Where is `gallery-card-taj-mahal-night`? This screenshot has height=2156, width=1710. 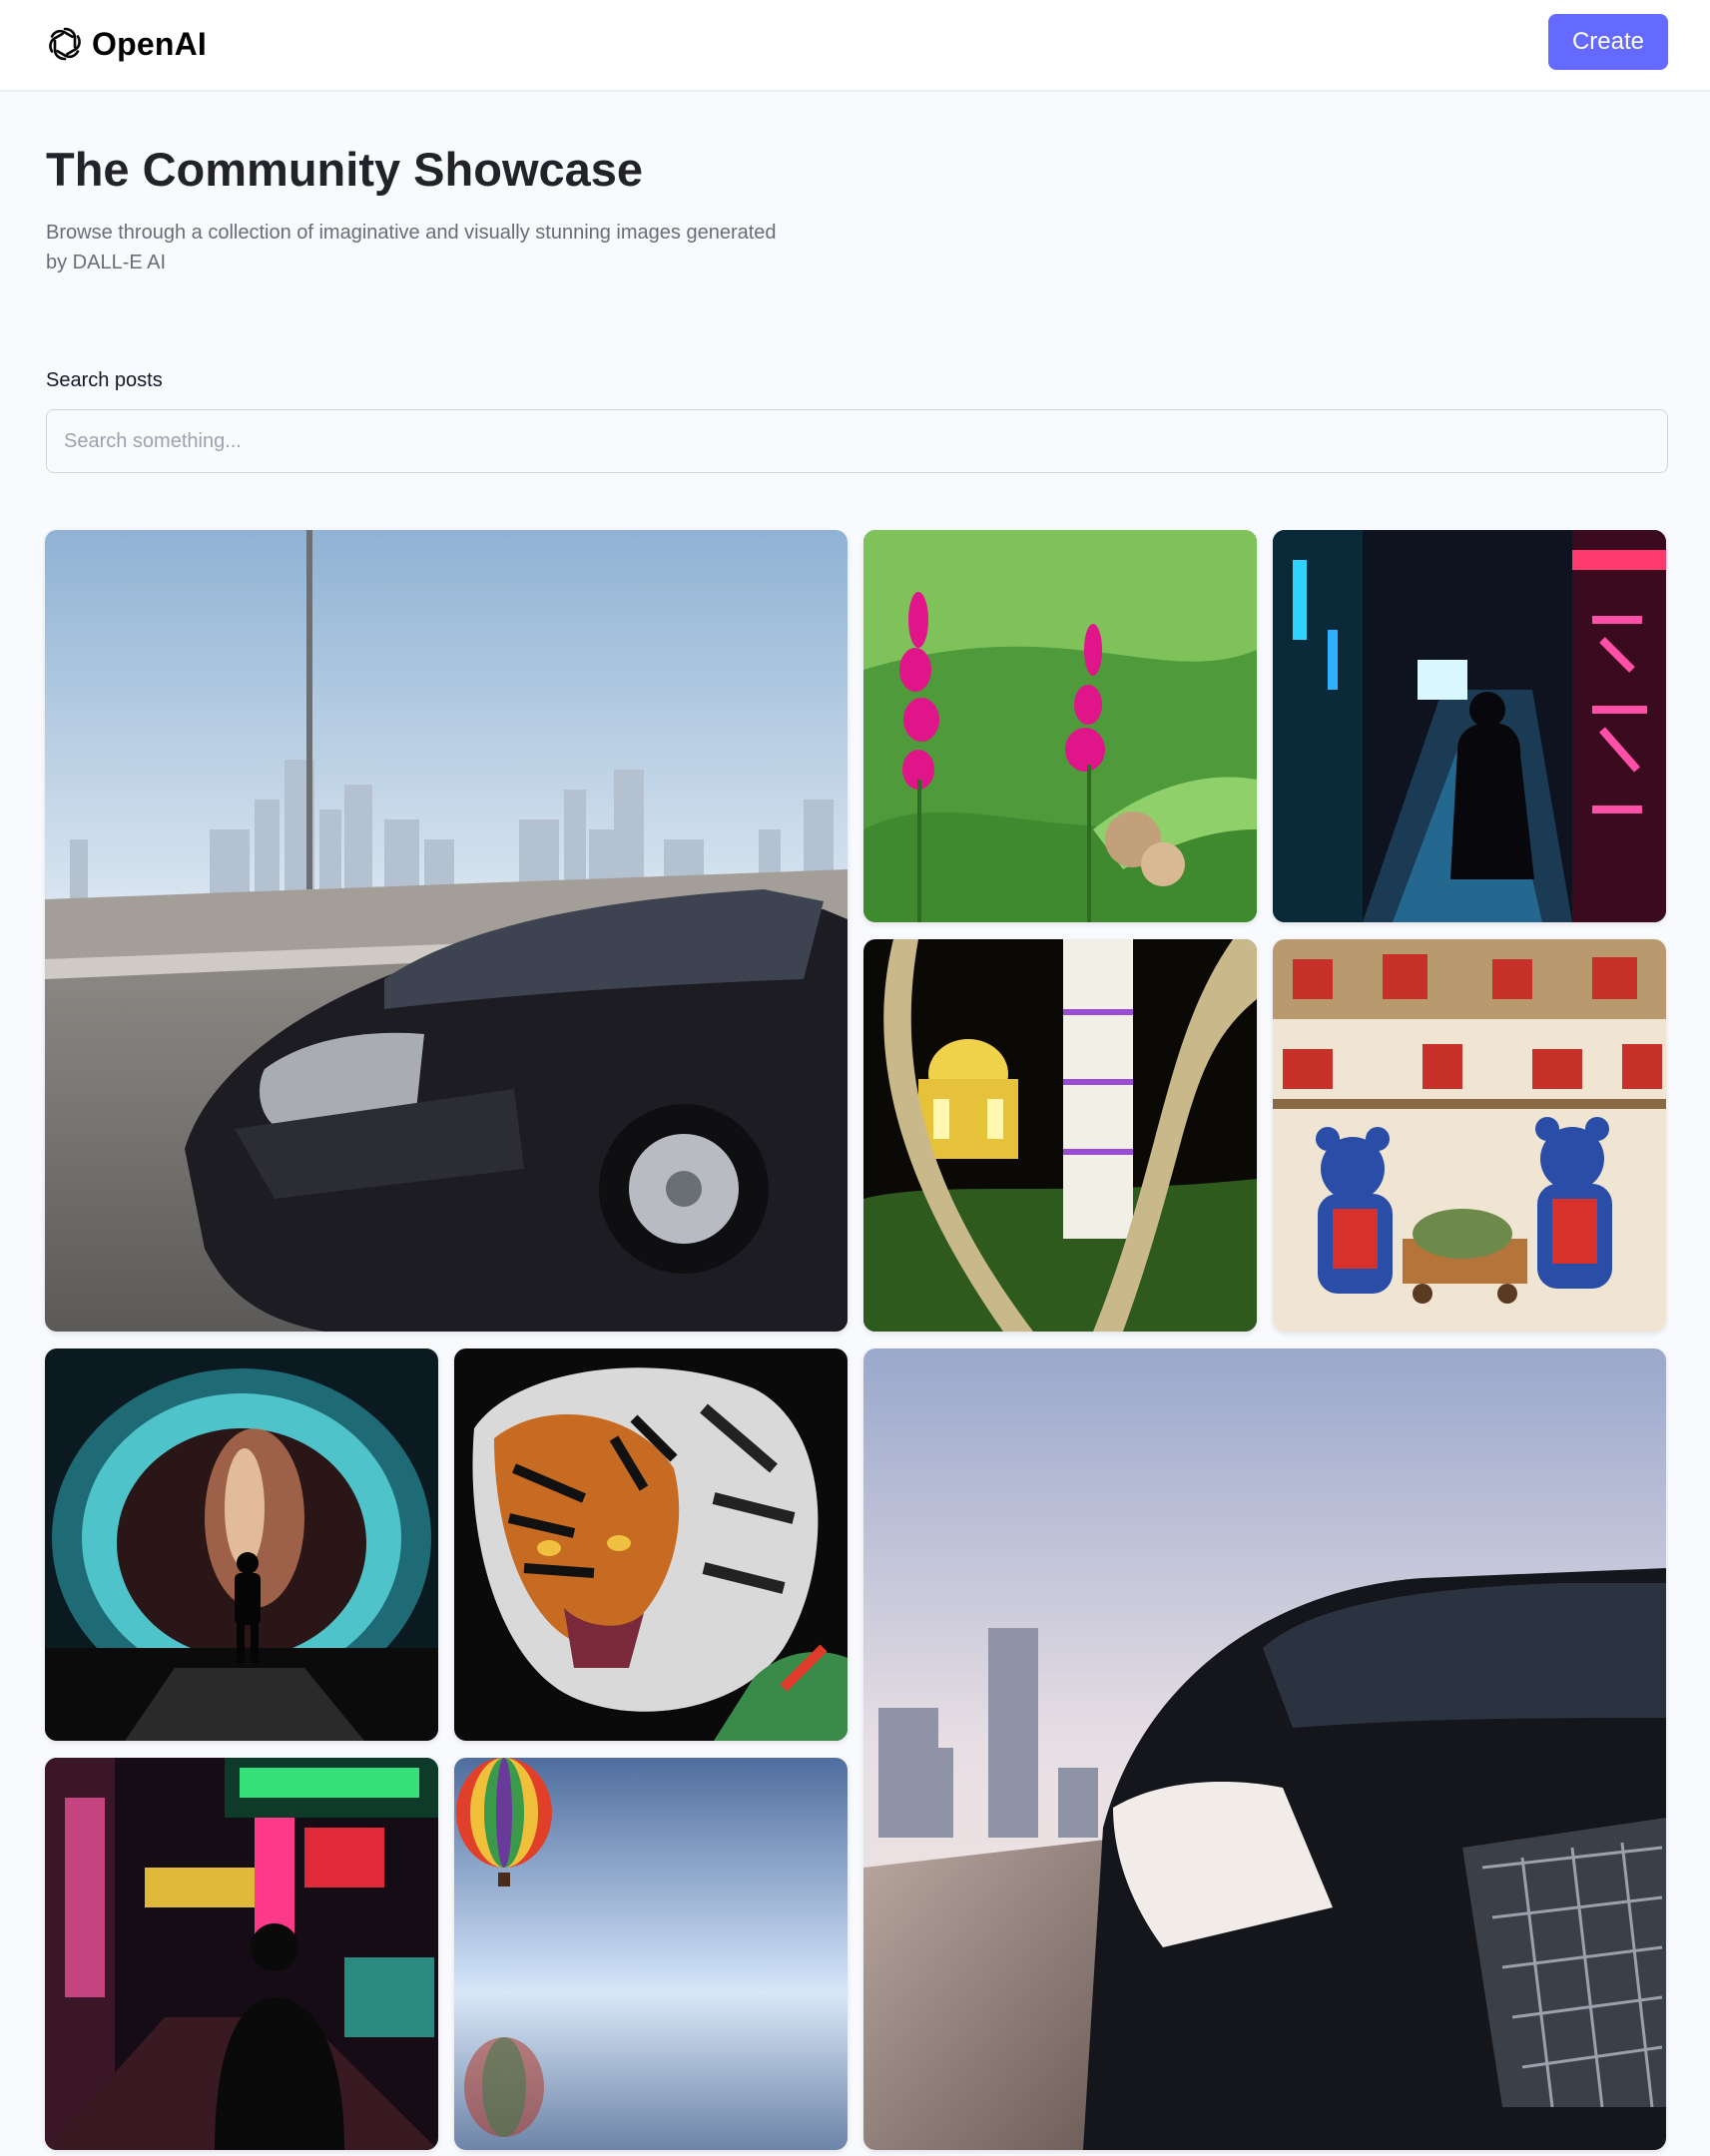 gallery-card-taj-mahal-night is located at coordinates (1060, 1135).